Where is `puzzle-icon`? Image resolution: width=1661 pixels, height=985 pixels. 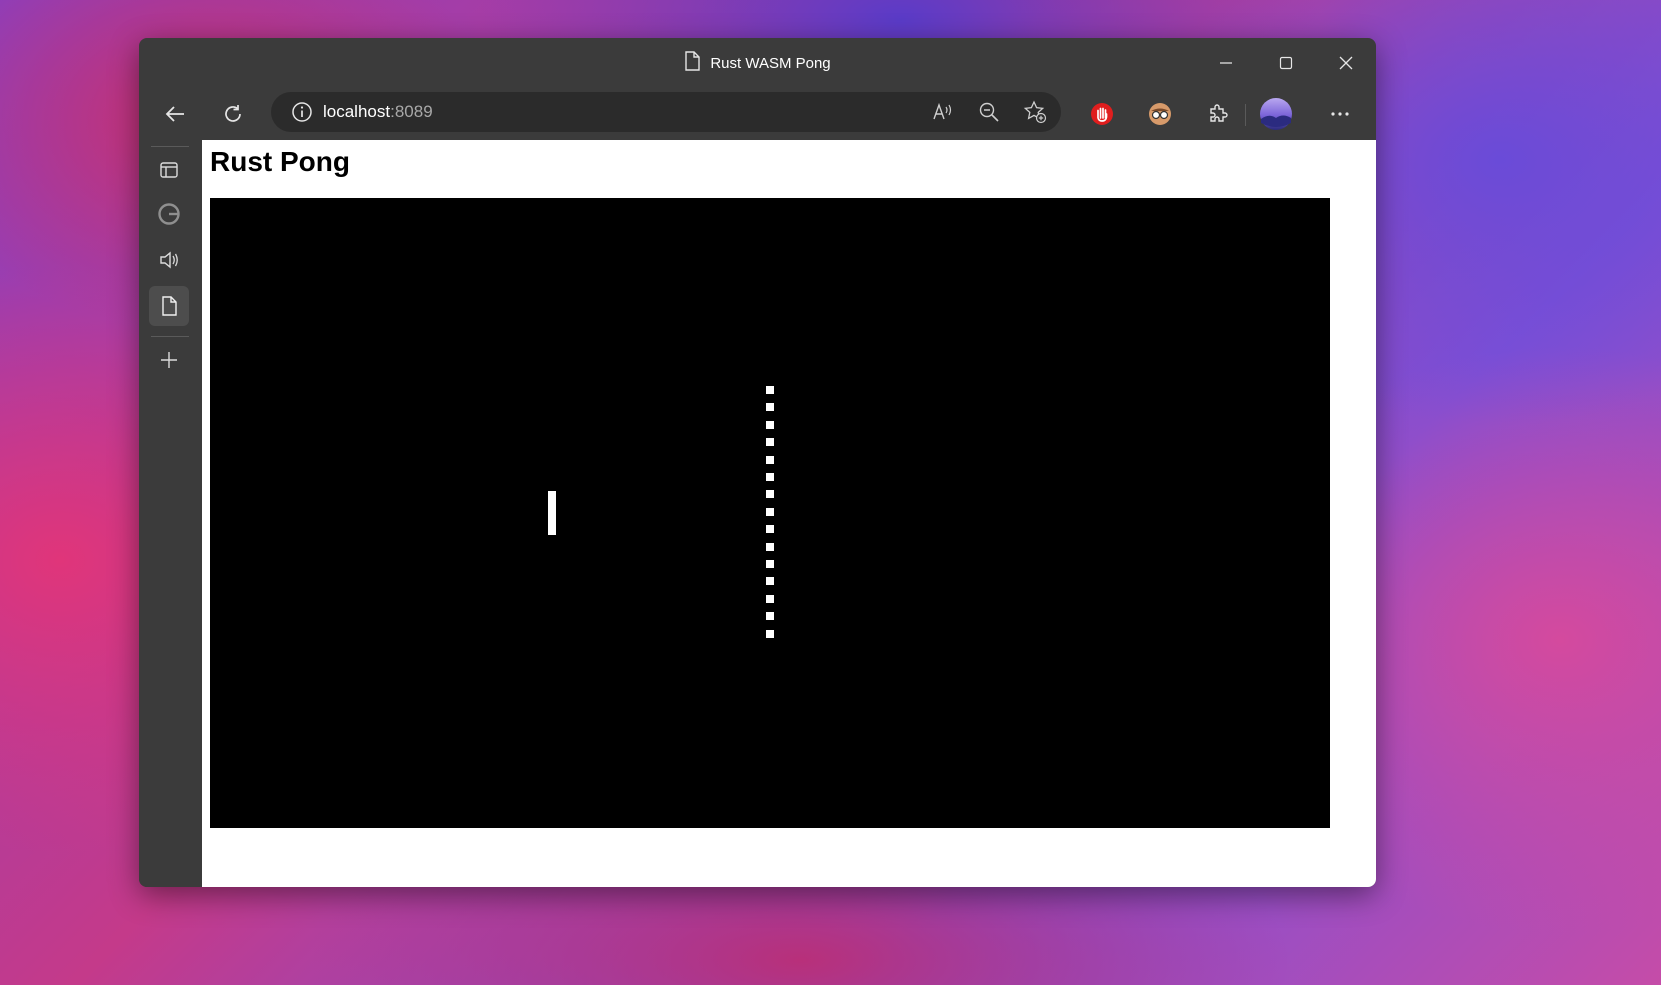 puzzle-icon is located at coordinates (1219, 113).